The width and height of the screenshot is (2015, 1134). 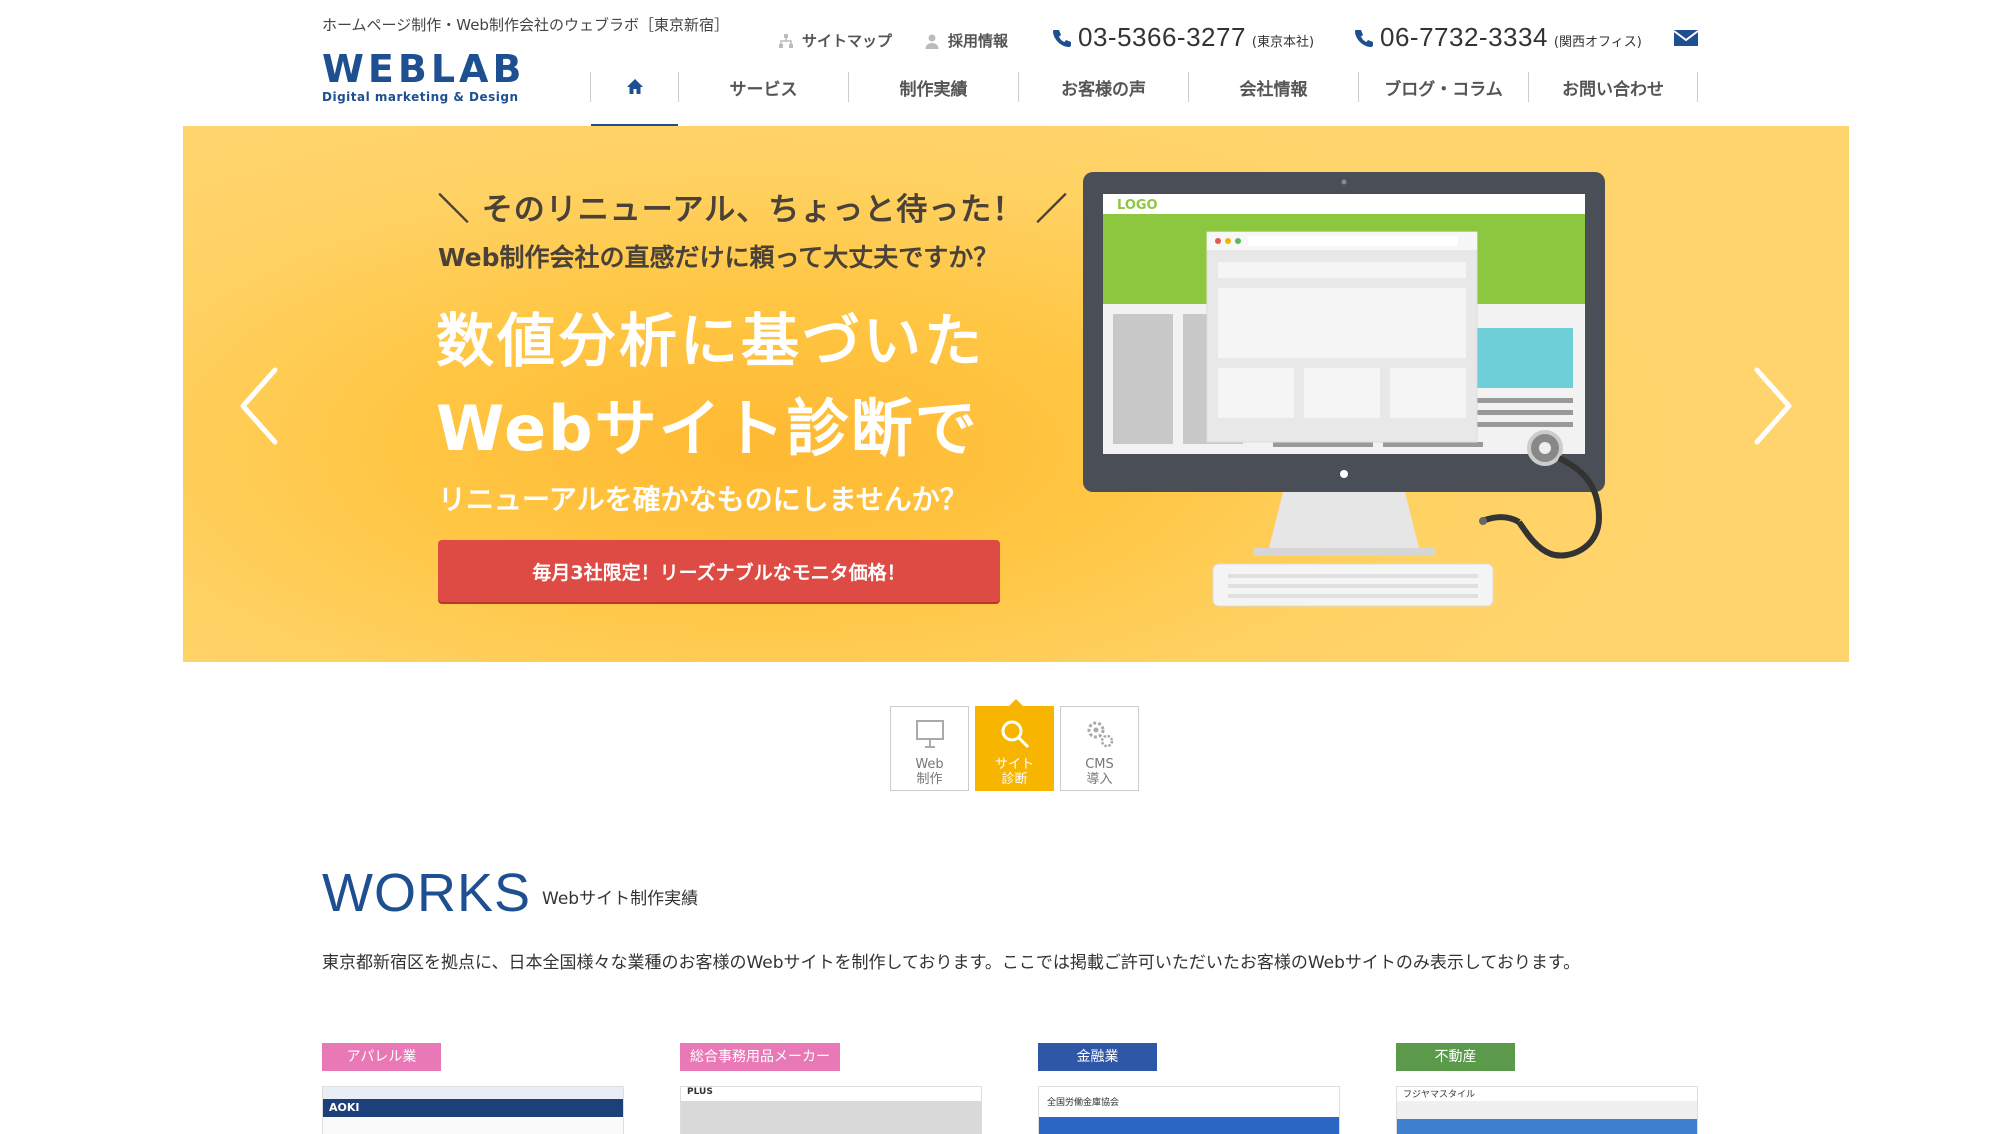 I want to click on tab-web-production: Web 制作, so click(x=929, y=748).